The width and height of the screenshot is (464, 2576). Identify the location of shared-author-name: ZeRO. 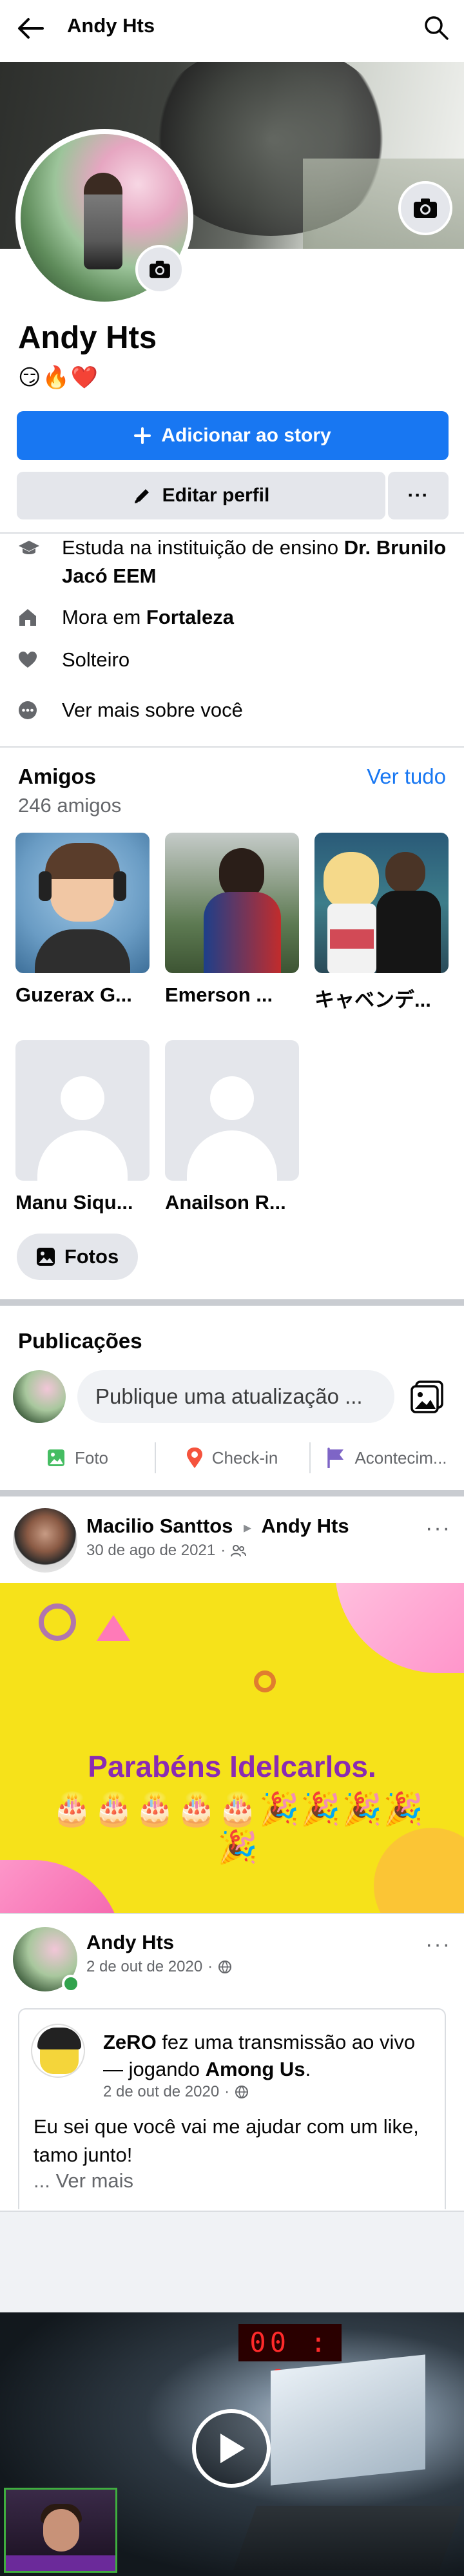
(130, 2042).